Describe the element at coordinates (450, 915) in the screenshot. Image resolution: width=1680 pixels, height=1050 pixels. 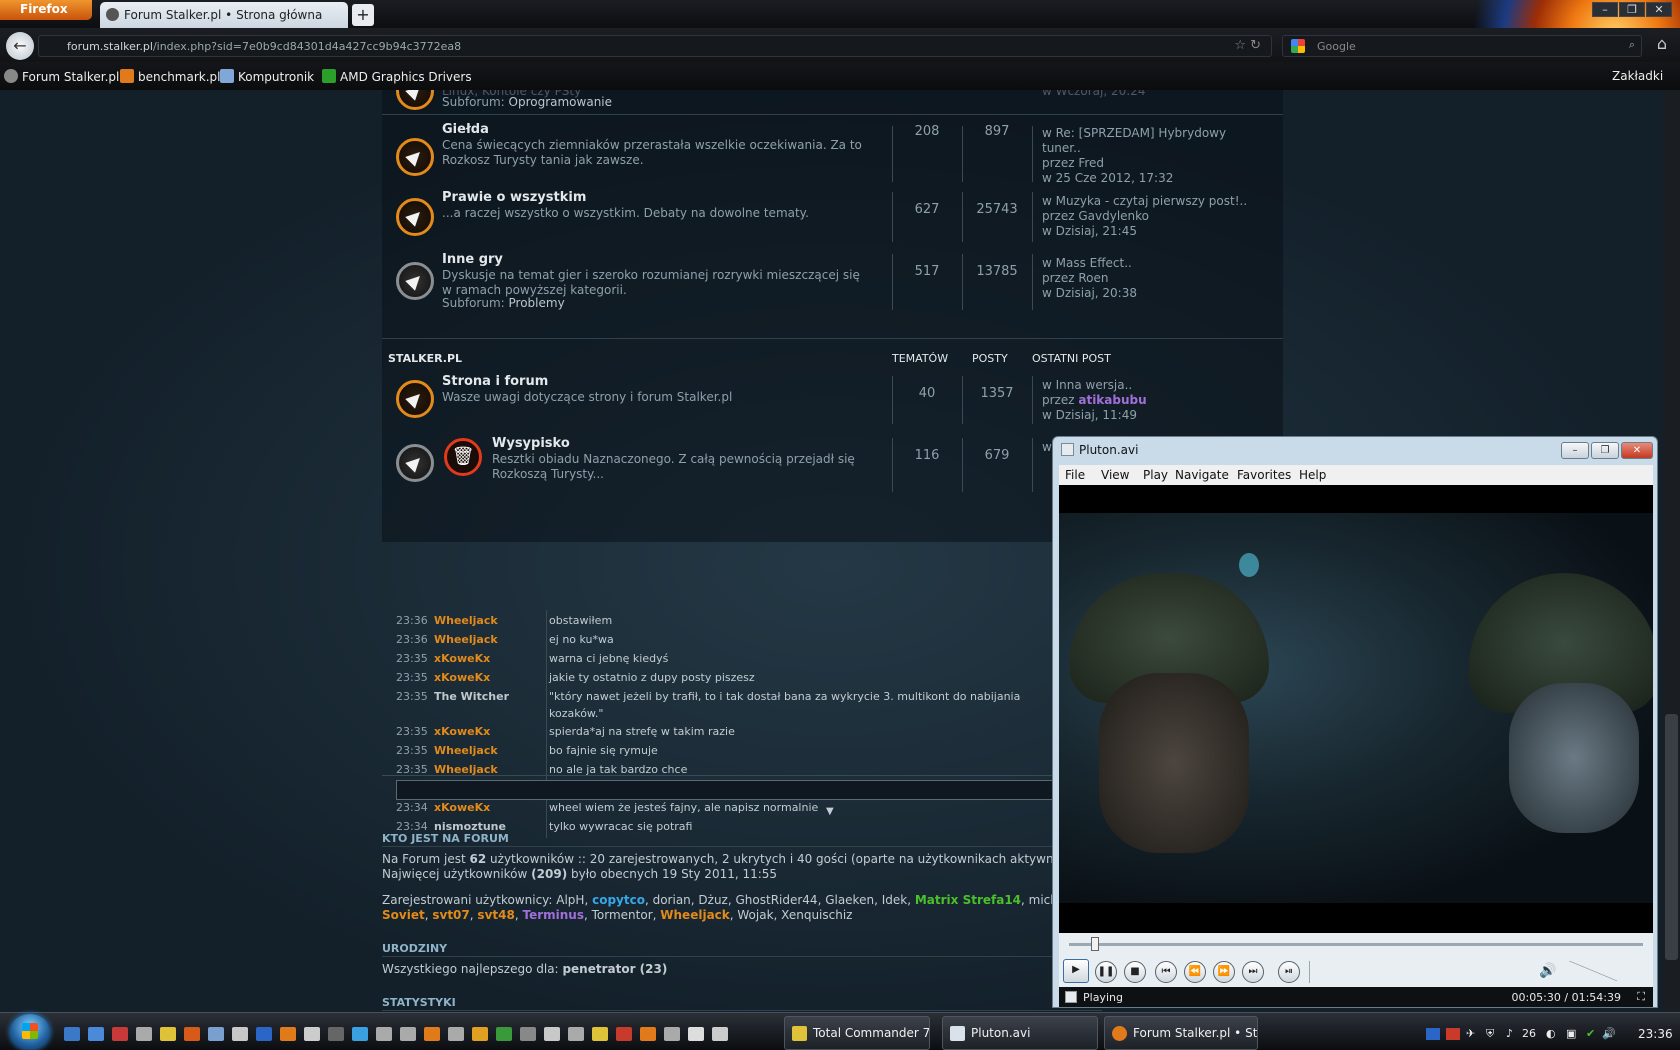
I see `user-link: svt07` at that location.